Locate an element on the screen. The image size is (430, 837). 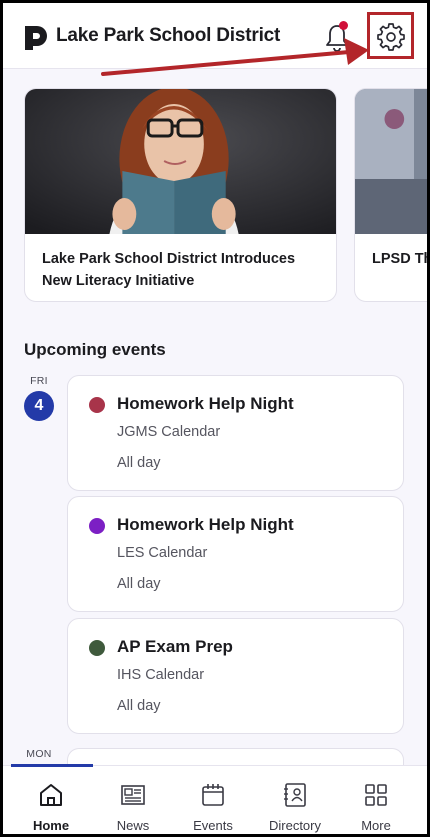
grid-icon is located at coordinates (376, 795).